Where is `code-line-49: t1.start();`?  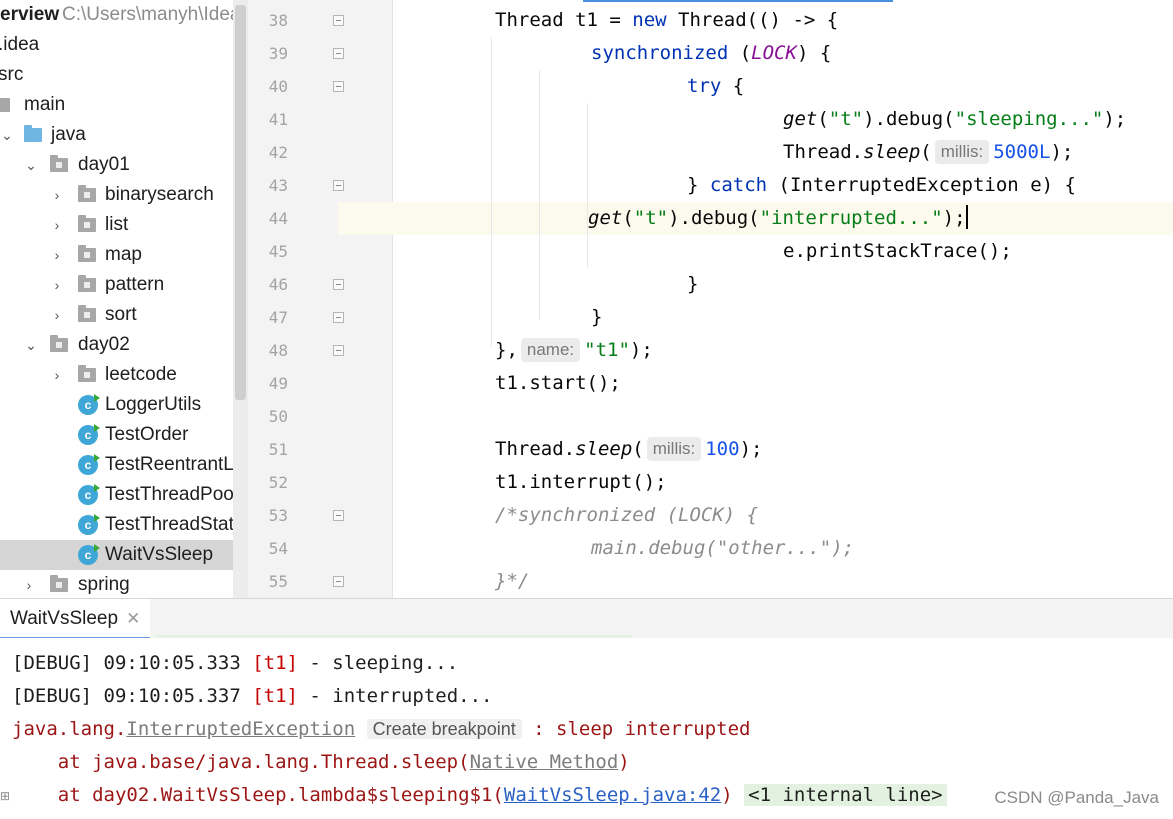 code-line-49: t1.start(); is located at coordinates (507, 383).